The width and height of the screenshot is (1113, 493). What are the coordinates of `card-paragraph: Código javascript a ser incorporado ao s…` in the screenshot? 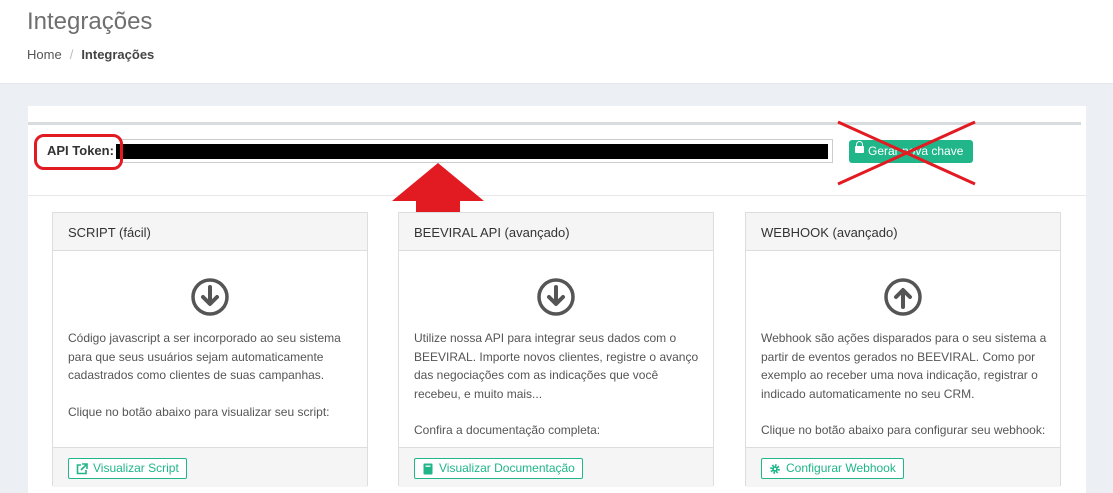 It's located at (204, 356).